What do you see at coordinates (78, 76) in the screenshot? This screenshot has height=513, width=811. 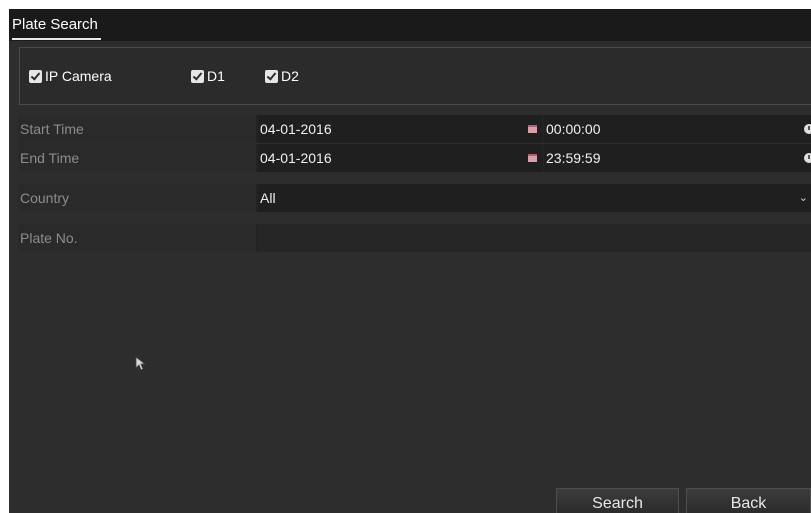 I see `checkbox-label: IP Camera` at bounding box center [78, 76].